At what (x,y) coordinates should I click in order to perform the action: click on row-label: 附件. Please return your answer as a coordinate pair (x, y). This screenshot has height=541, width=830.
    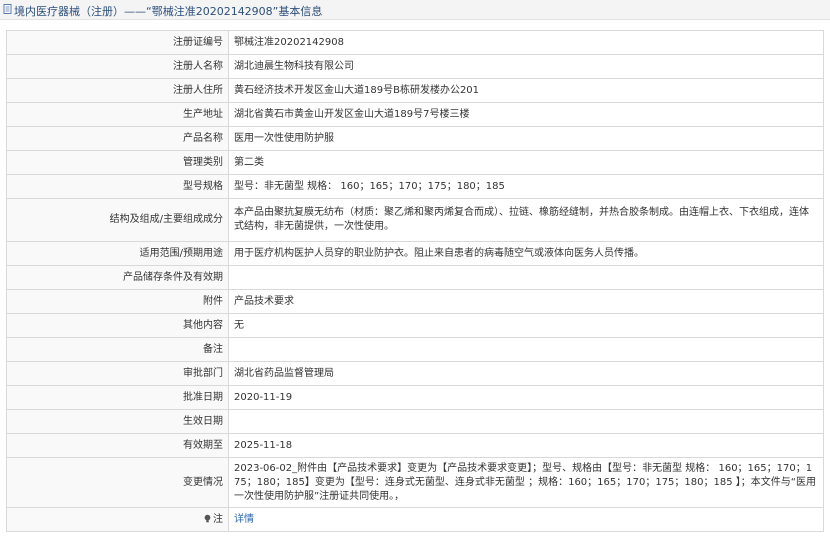
    Looking at the image, I should click on (117, 301).